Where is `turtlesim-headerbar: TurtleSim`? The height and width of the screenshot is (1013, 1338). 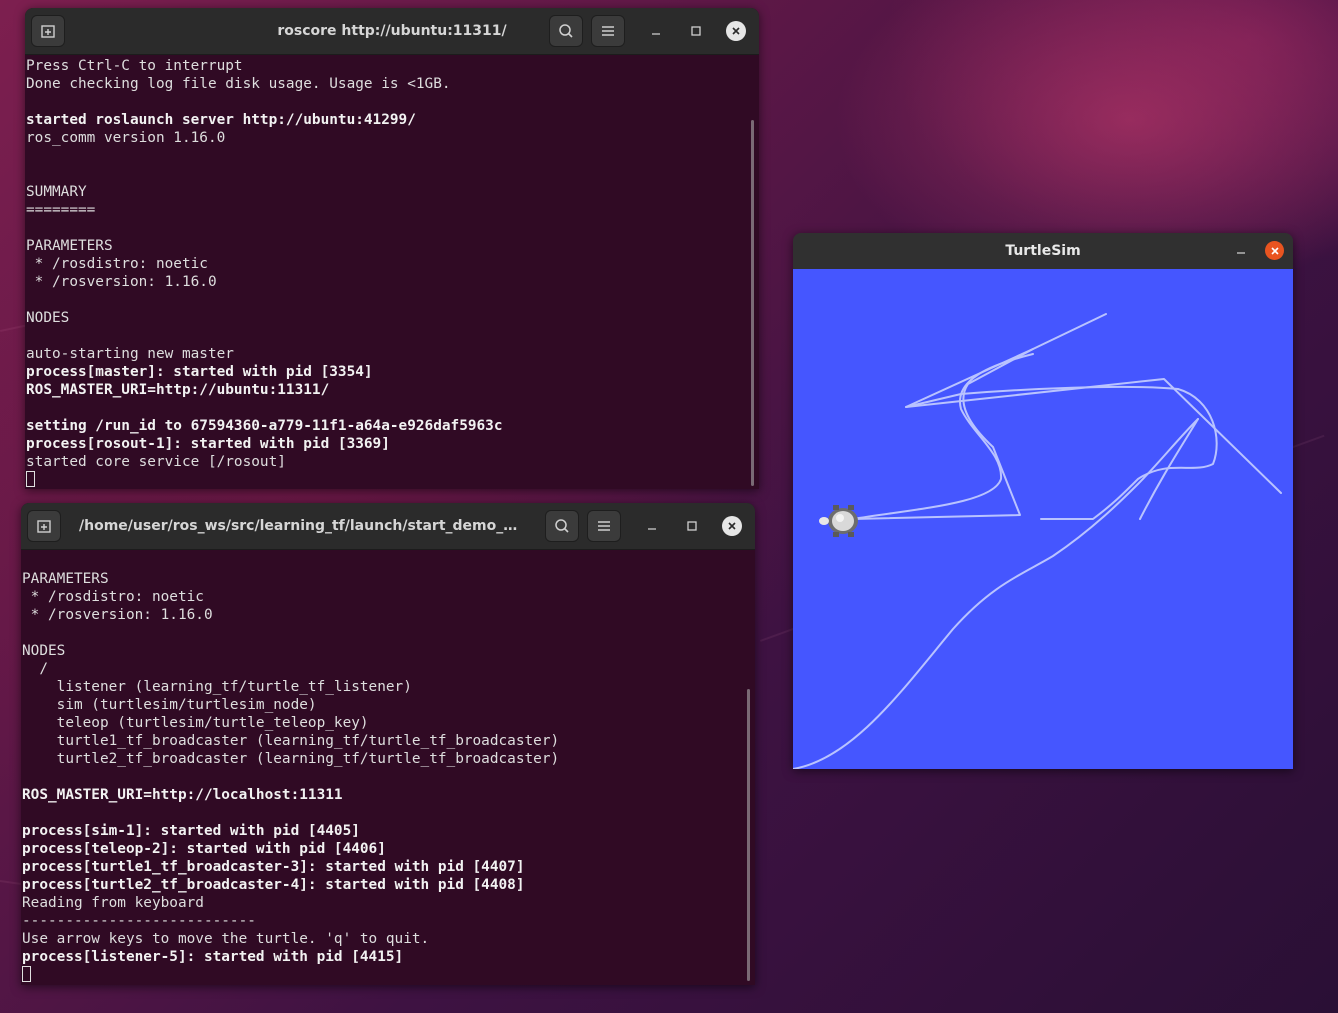 turtlesim-headerbar: TurtleSim is located at coordinates (1043, 251).